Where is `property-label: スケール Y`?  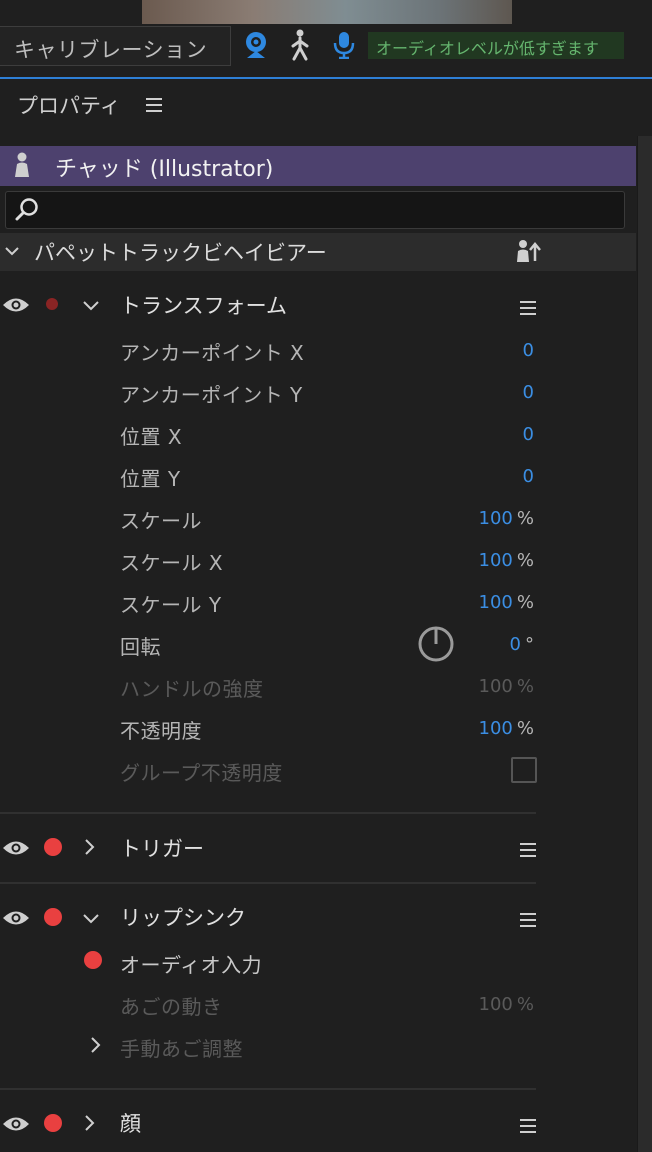 property-label: スケール Y is located at coordinates (171, 605).